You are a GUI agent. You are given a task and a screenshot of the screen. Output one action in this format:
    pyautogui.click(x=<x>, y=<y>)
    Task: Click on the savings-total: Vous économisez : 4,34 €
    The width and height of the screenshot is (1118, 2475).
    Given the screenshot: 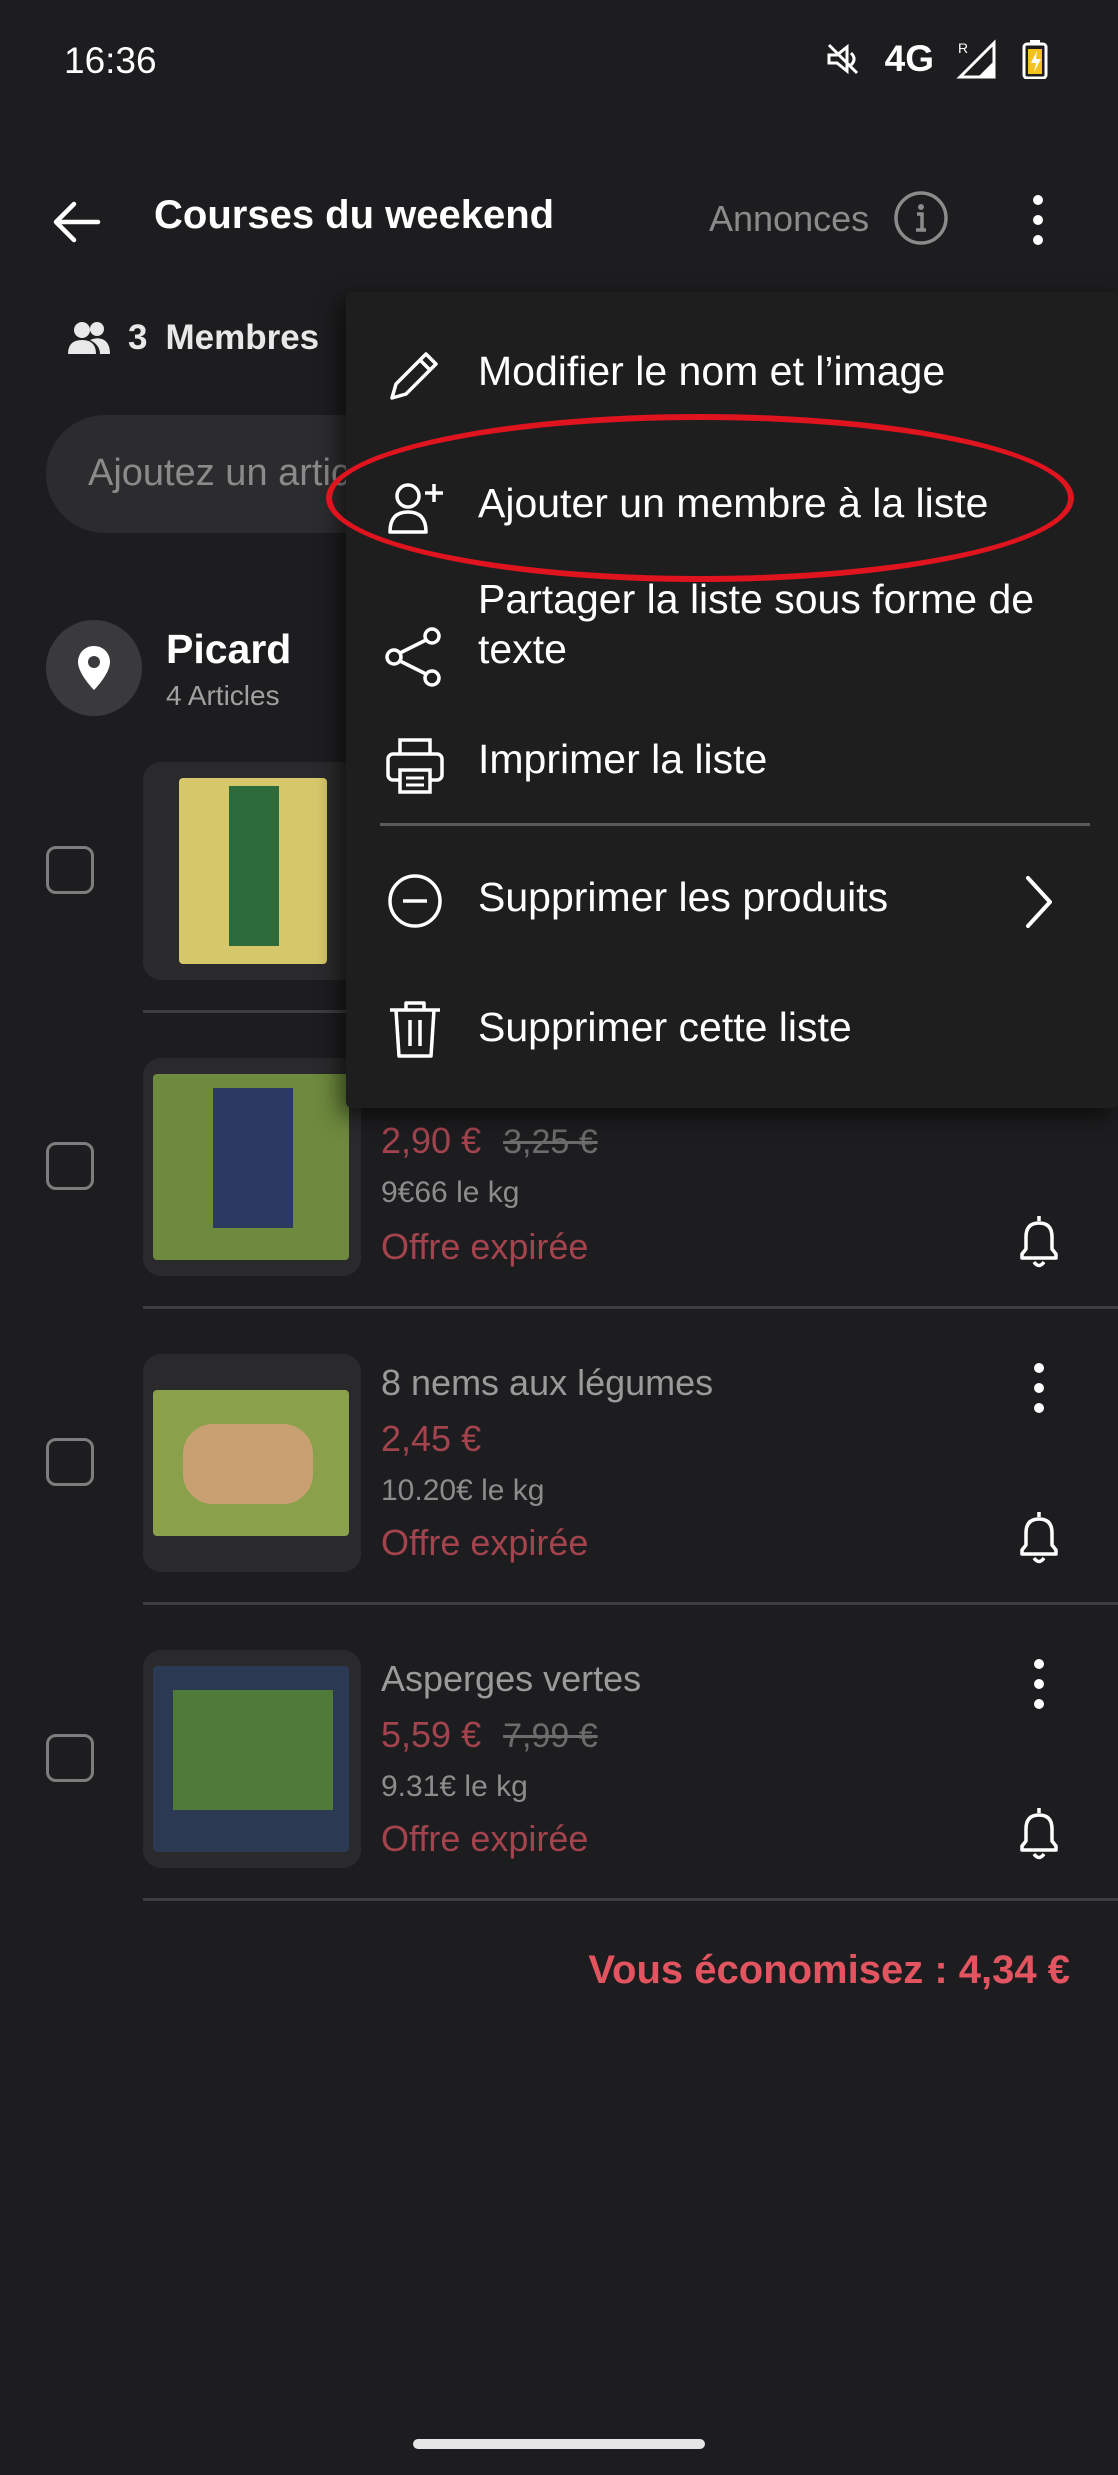 What is the action you would take?
    pyautogui.click(x=829, y=1970)
    